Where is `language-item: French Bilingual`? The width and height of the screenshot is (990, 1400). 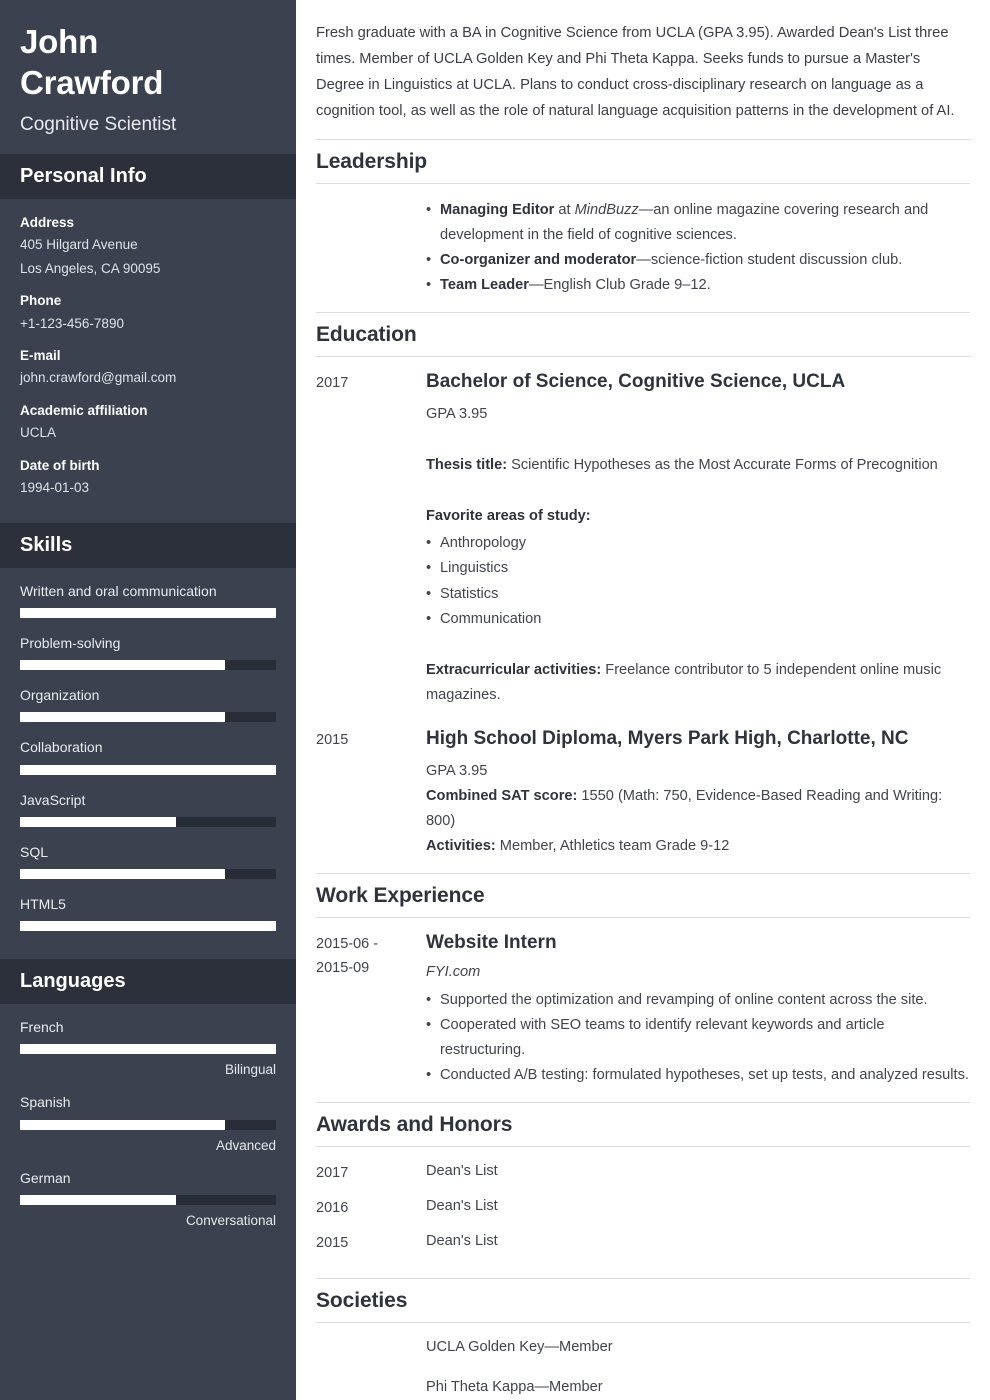 language-item: French Bilingual is located at coordinates (148, 1047).